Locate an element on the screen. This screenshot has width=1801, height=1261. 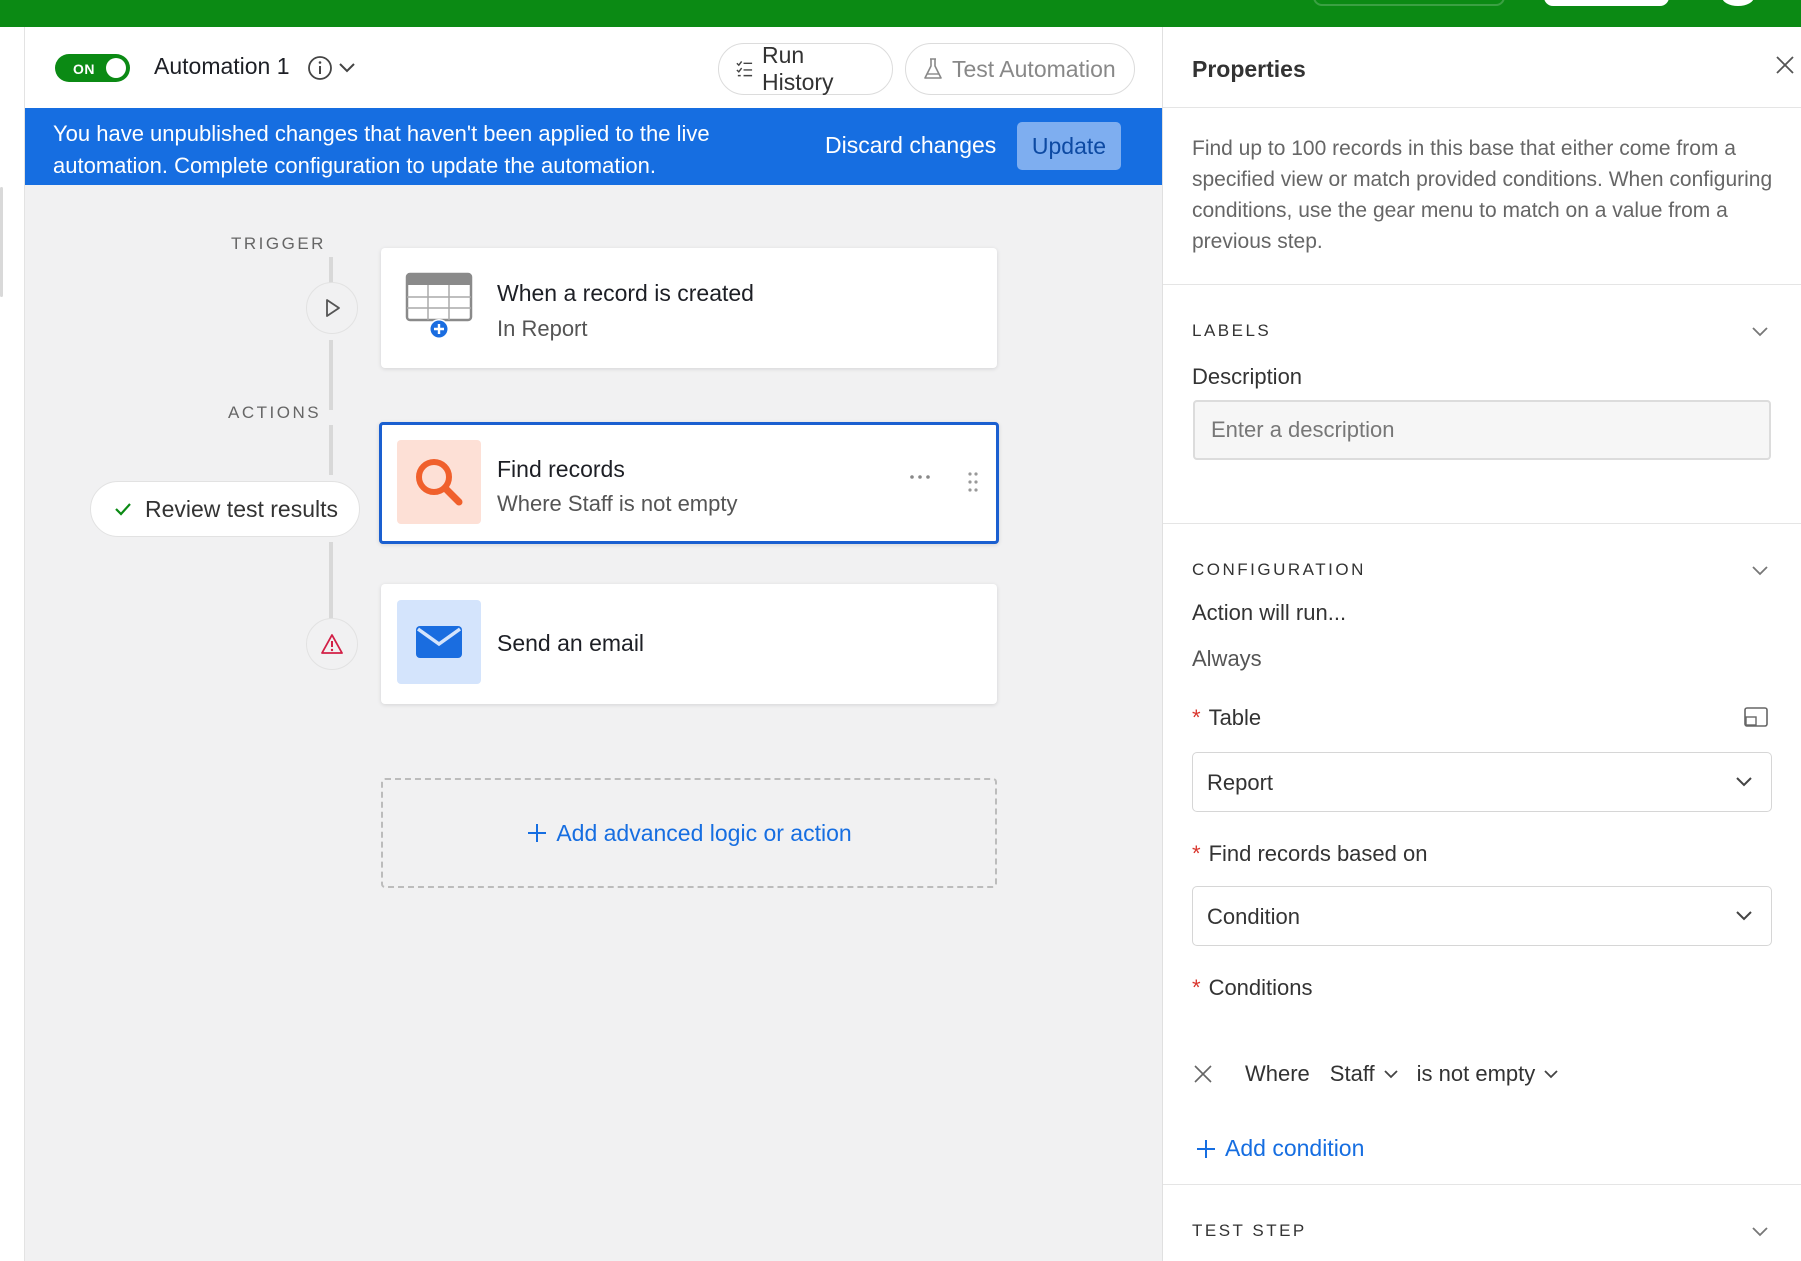
test-automation-button: Test Automation is located at coordinates (1020, 69).